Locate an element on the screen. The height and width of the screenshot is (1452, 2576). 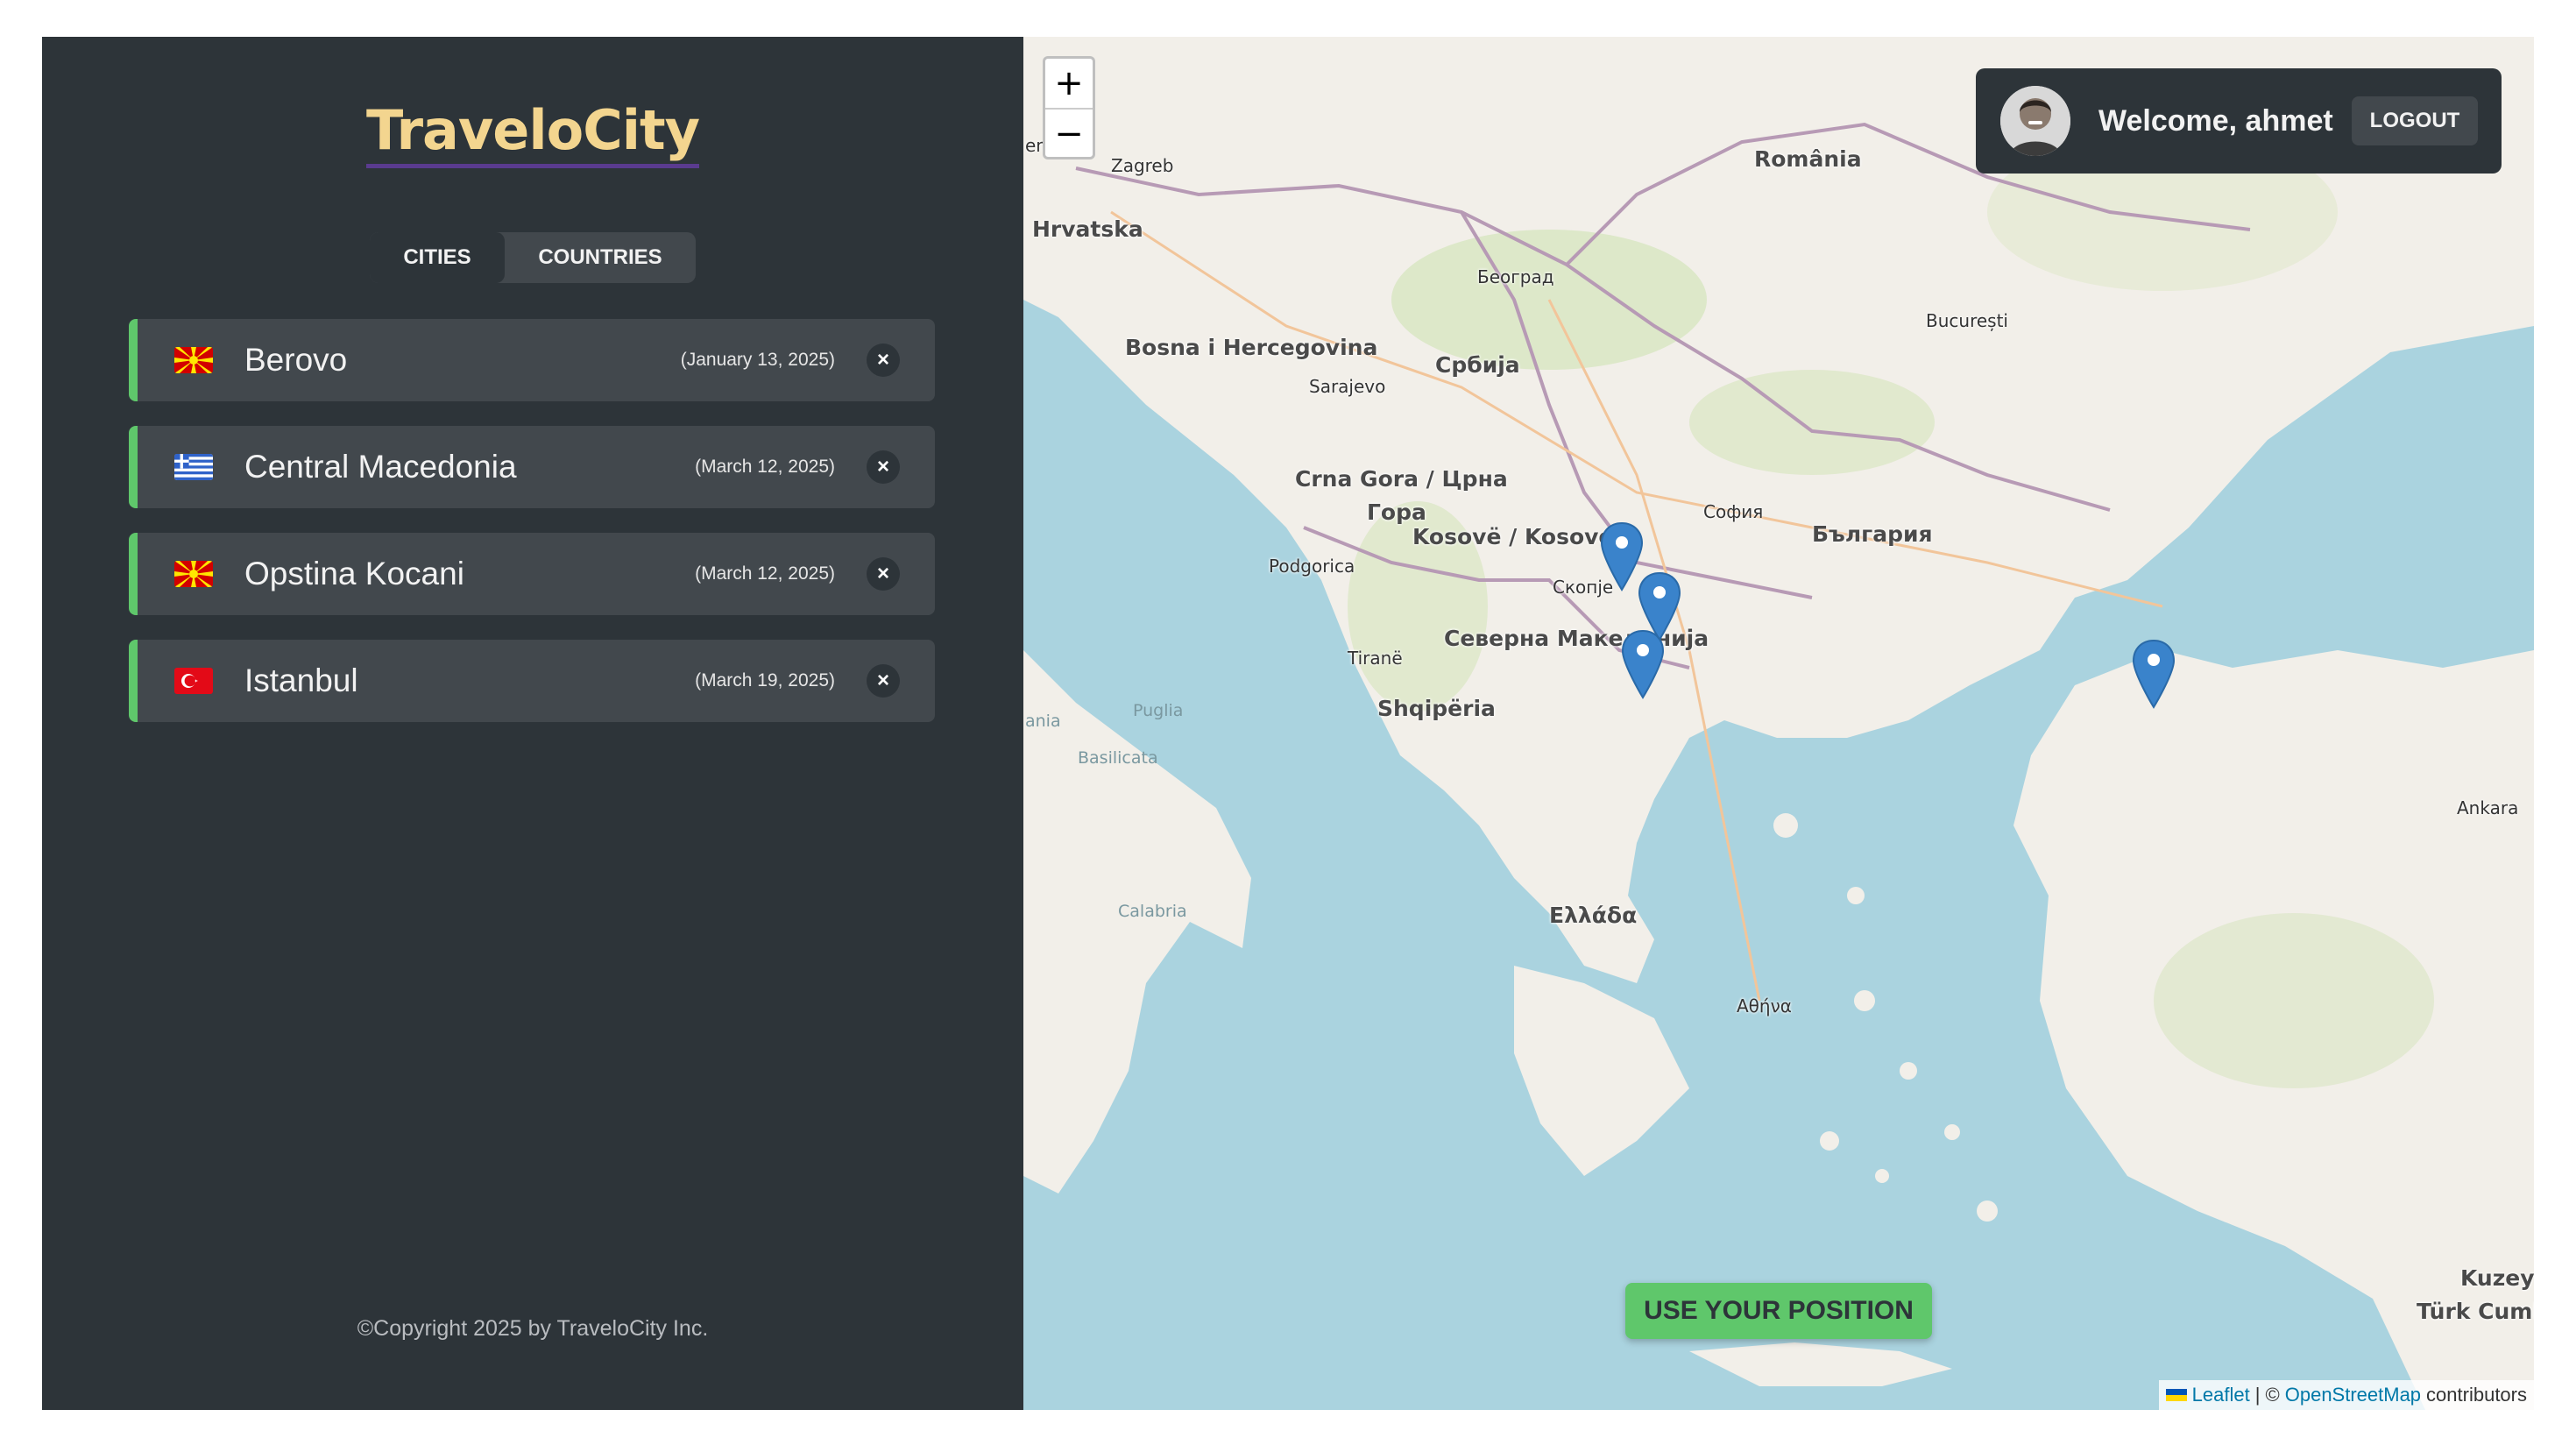
use-position-button: USE YOUR POSITION is located at coordinates (1778, 1311).